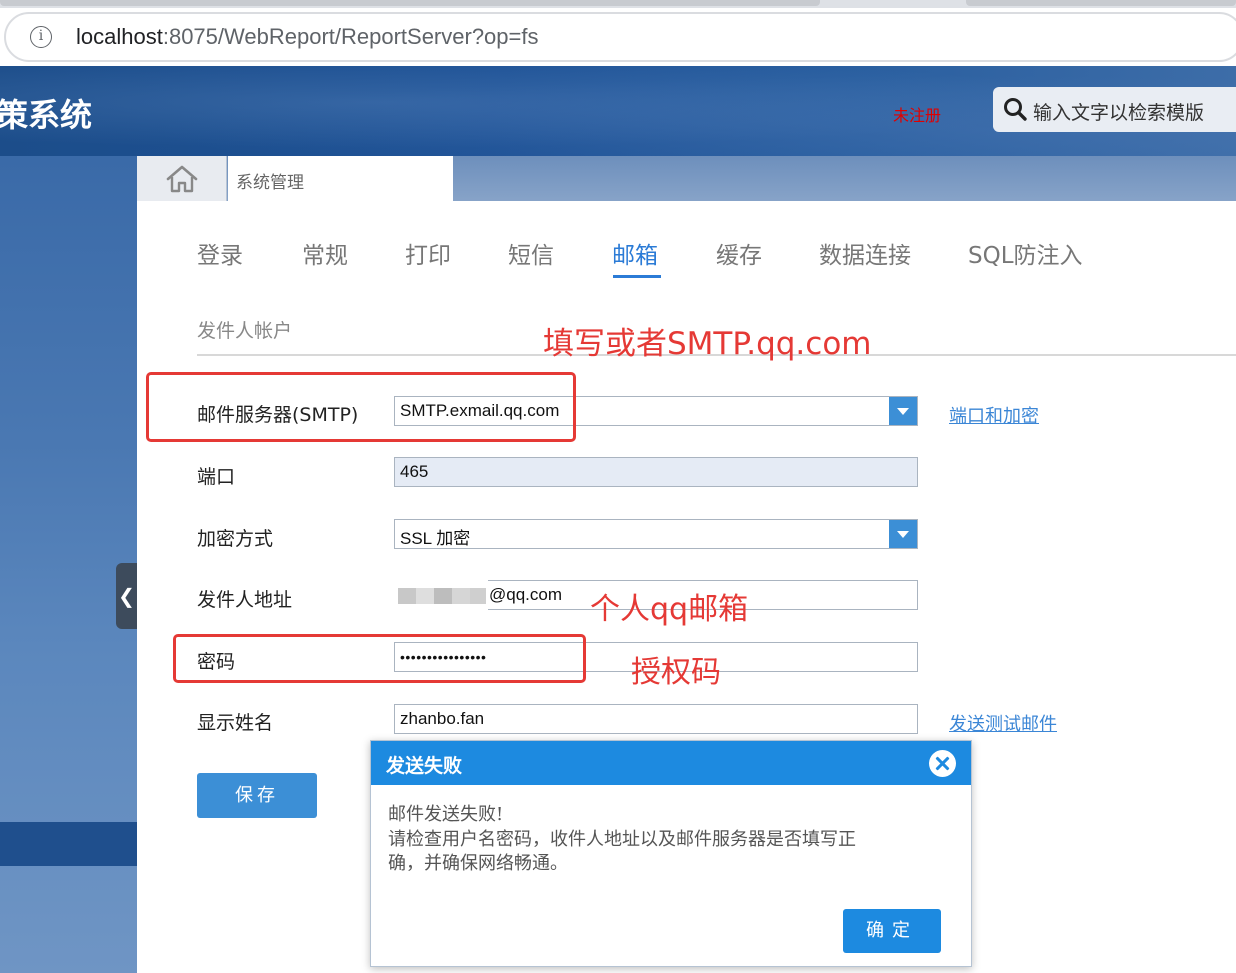 Image resolution: width=1236 pixels, height=973 pixels. Describe the element at coordinates (622, 839) in the screenshot. I see `dialog-message-line: 请检查用户名密码，收件人地址以及邮件服务器是否填写正` at that location.